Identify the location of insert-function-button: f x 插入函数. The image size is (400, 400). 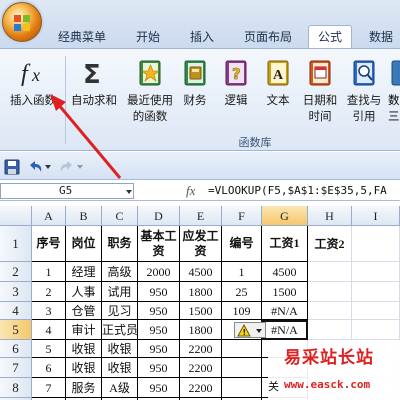
(33, 91).